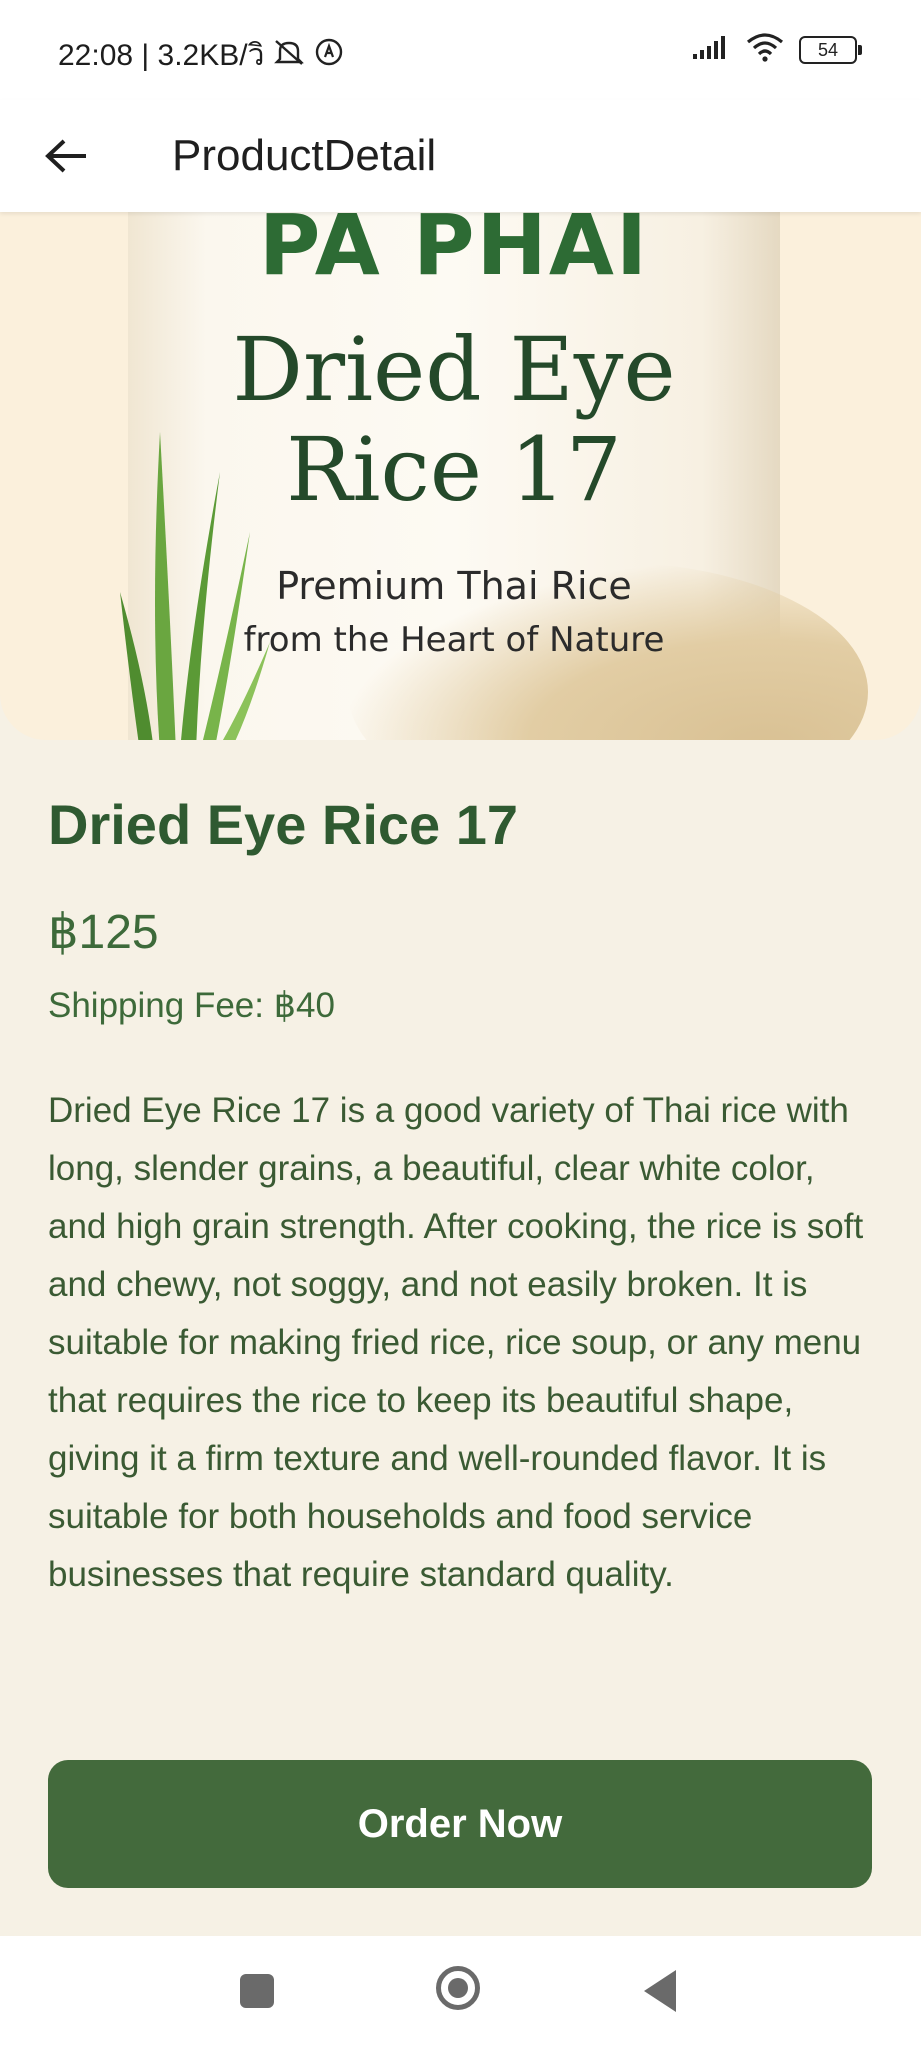 Image resolution: width=921 pixels, height=2048 pixels. What do you see at coordinates (711, 49) in the screenshot?
I see `signal-icon` at bounding box center [711, 49].